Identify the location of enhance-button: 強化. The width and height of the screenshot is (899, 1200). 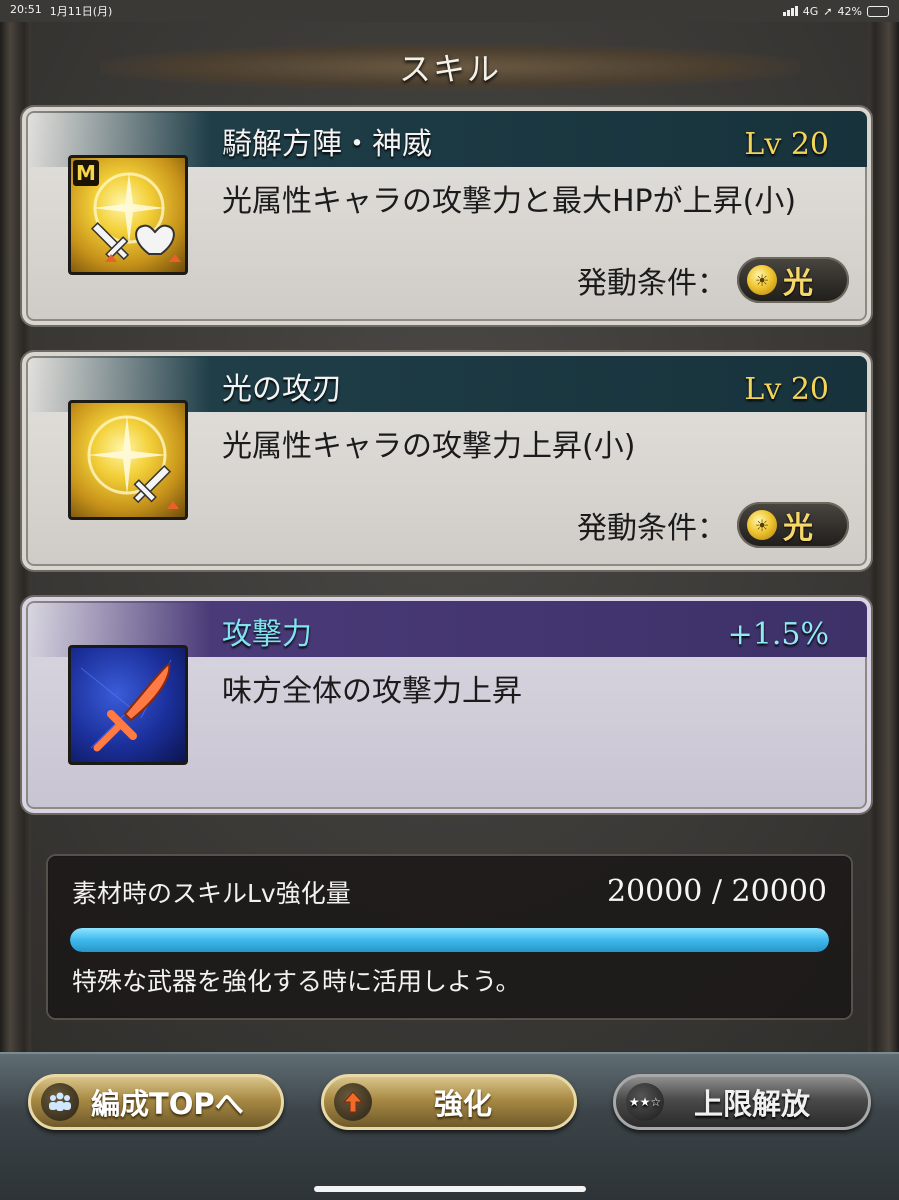
(449, 1102).